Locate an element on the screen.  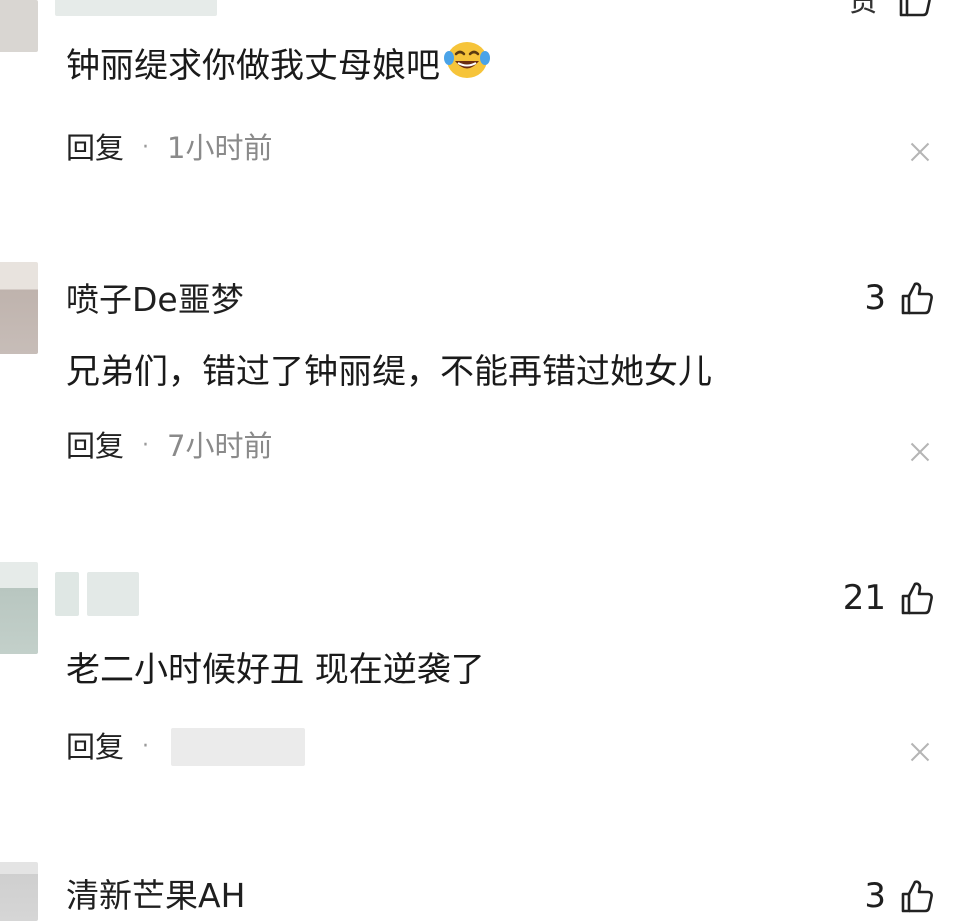
comment-meta-1: 回复 · 1小时前 is located at coordinates (169, 148).